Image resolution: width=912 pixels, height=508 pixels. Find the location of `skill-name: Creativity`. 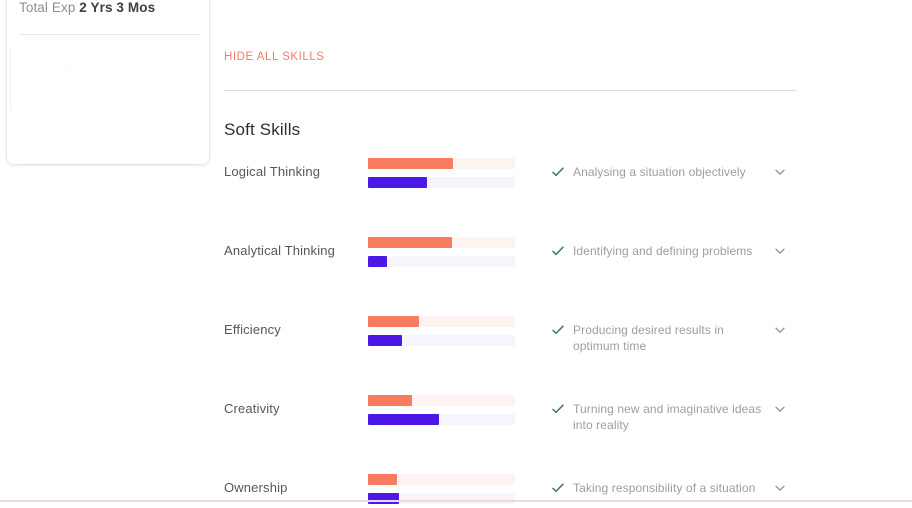

skill-name: Creativity is located at coordinates (252, 408).